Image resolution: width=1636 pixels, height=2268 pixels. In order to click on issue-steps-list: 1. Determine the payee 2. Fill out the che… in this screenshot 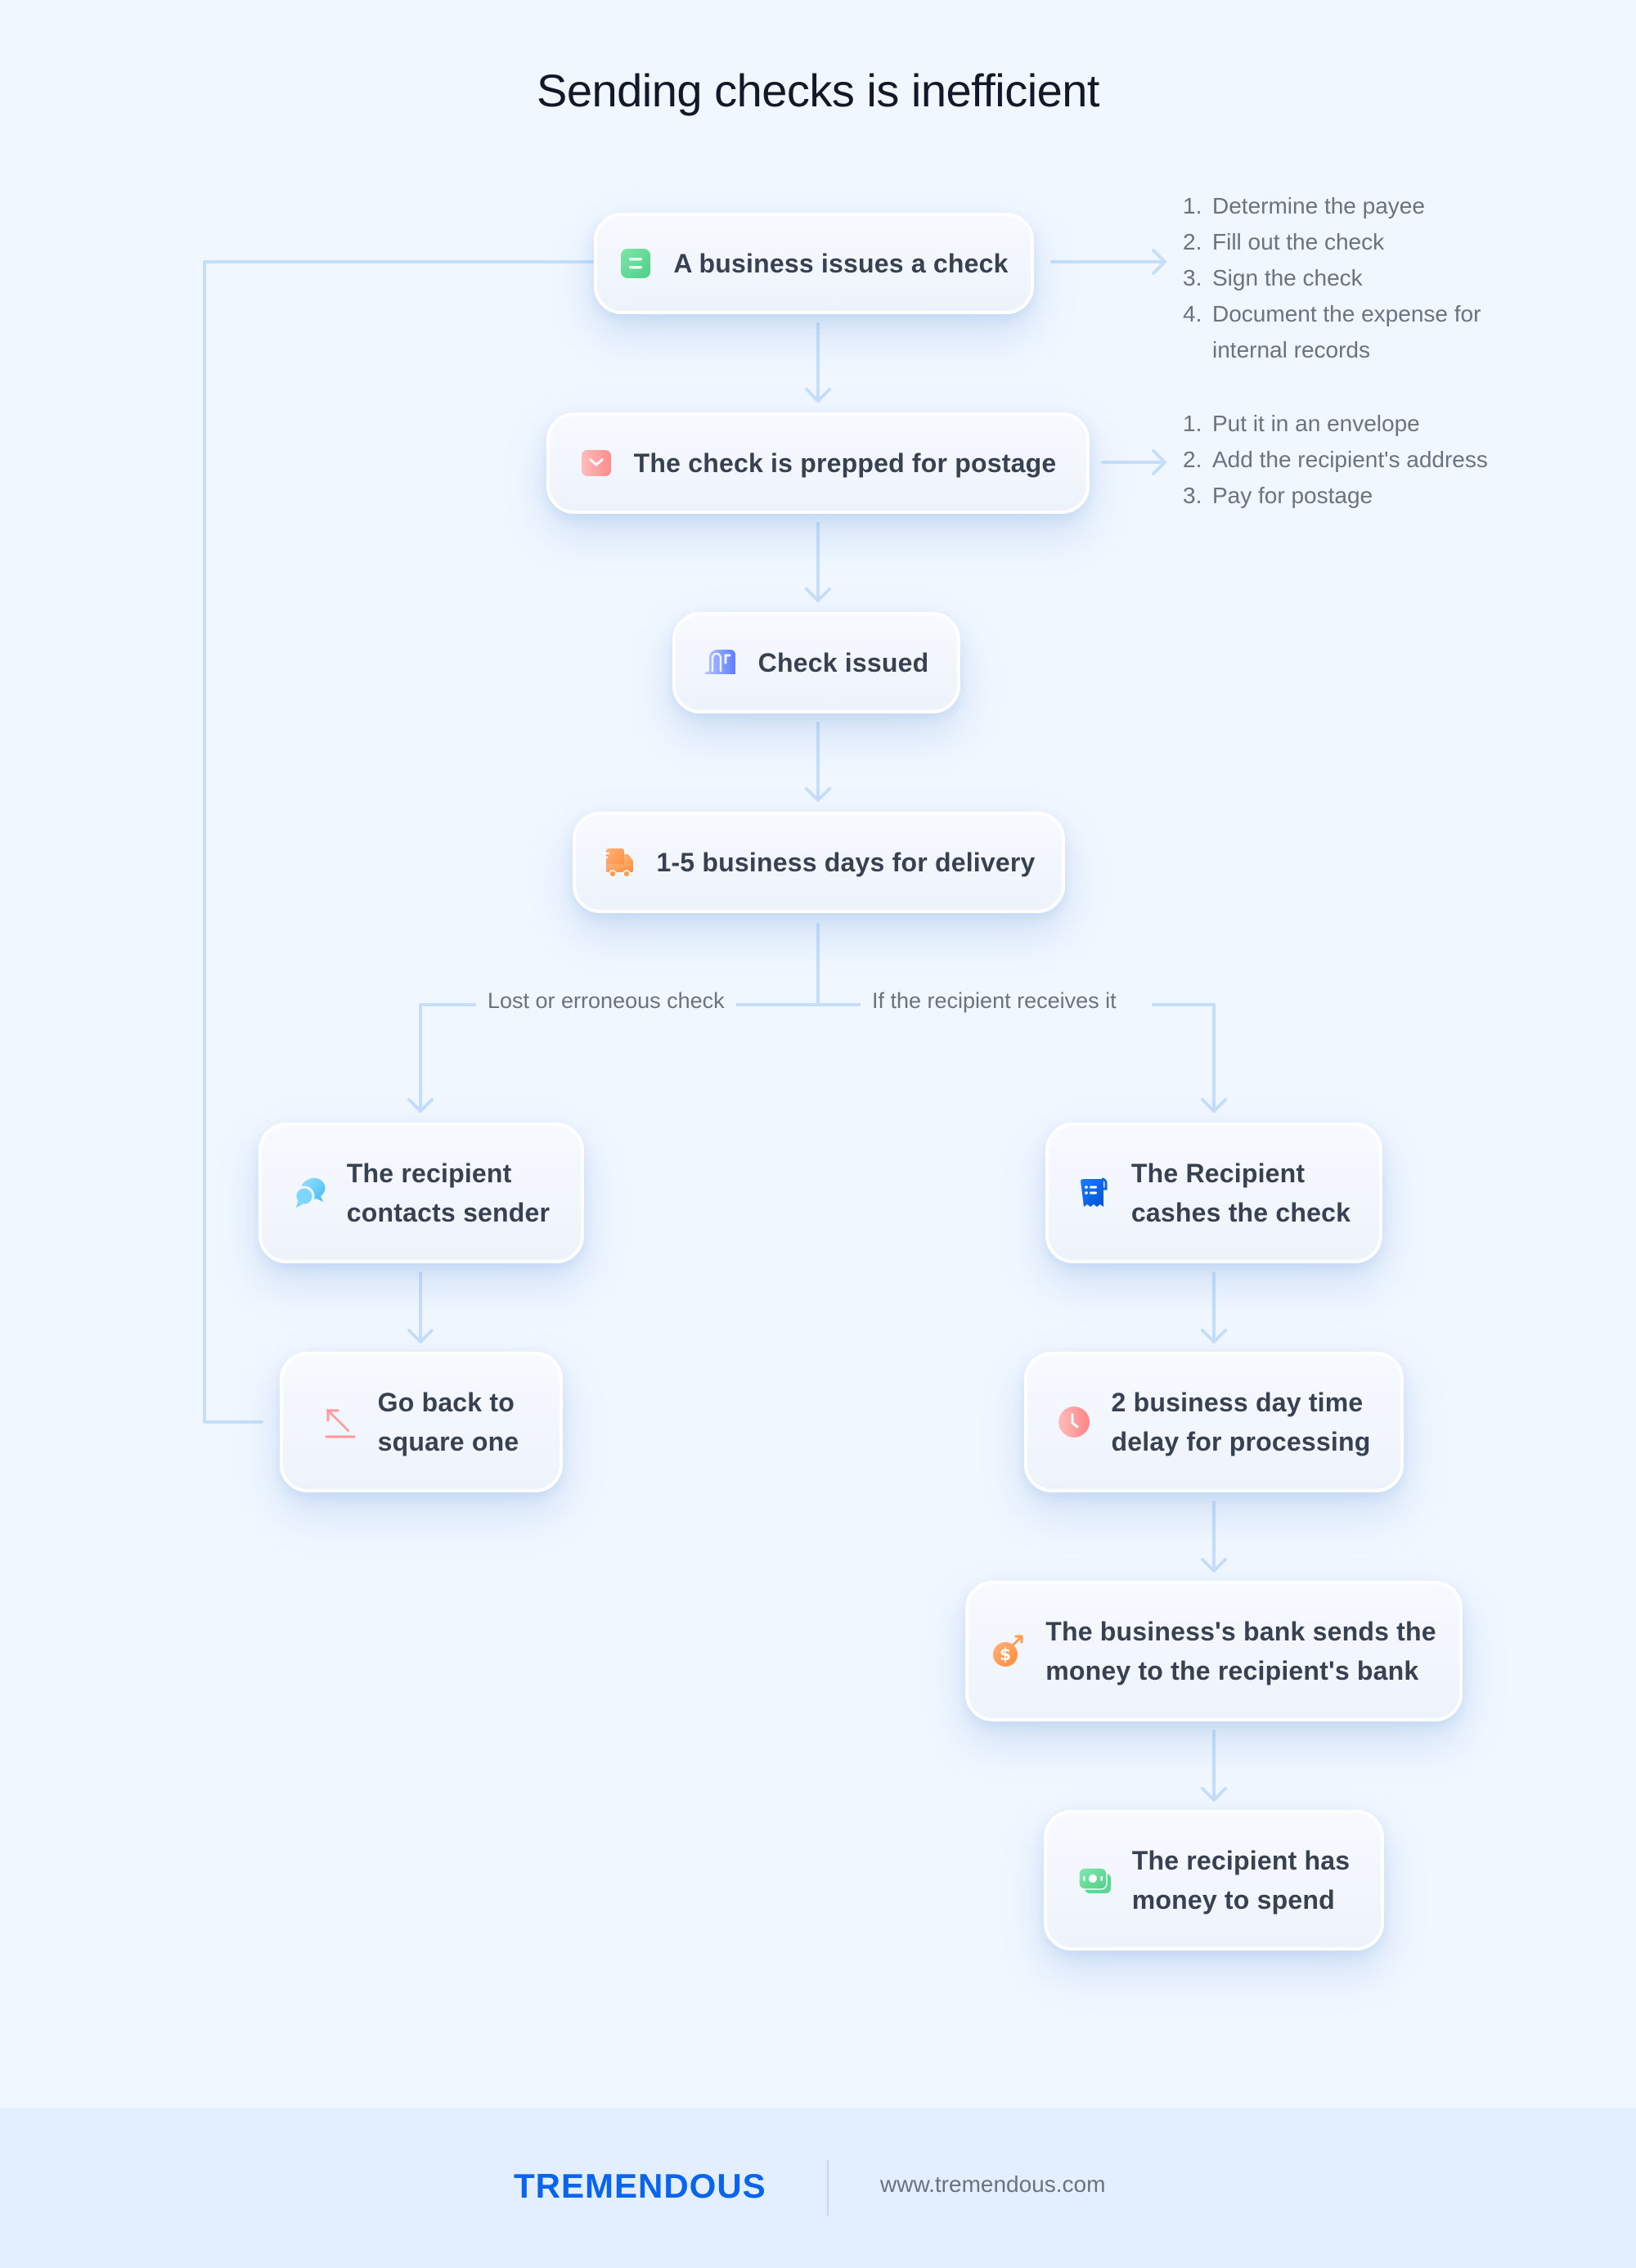, I will do `click(1332, 278)`.